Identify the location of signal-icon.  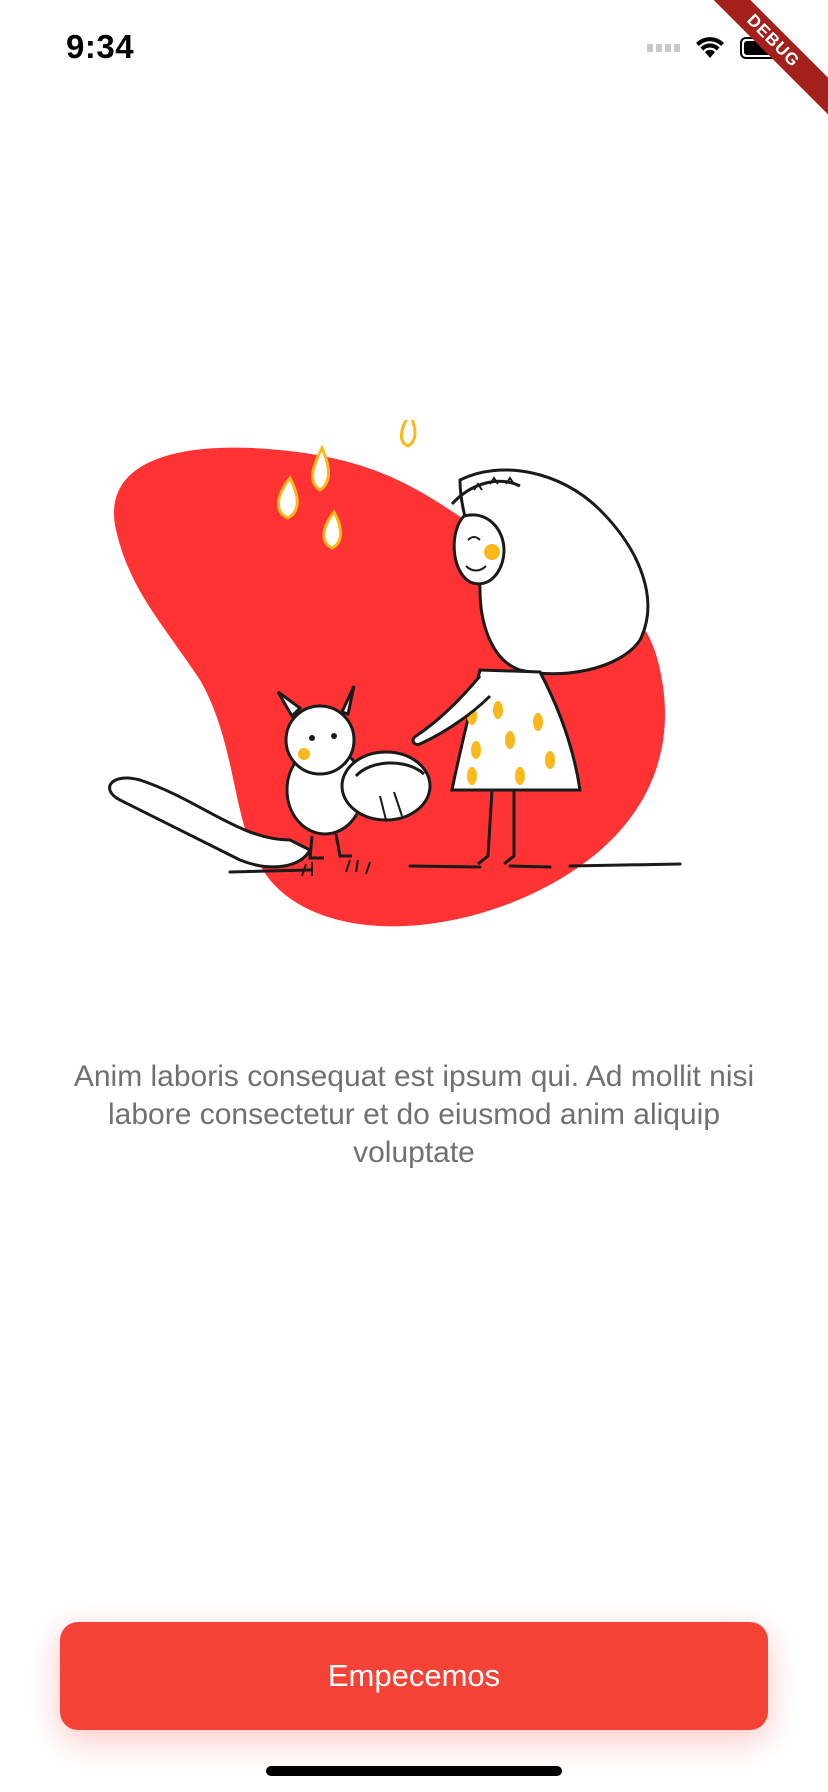
(663, 48).